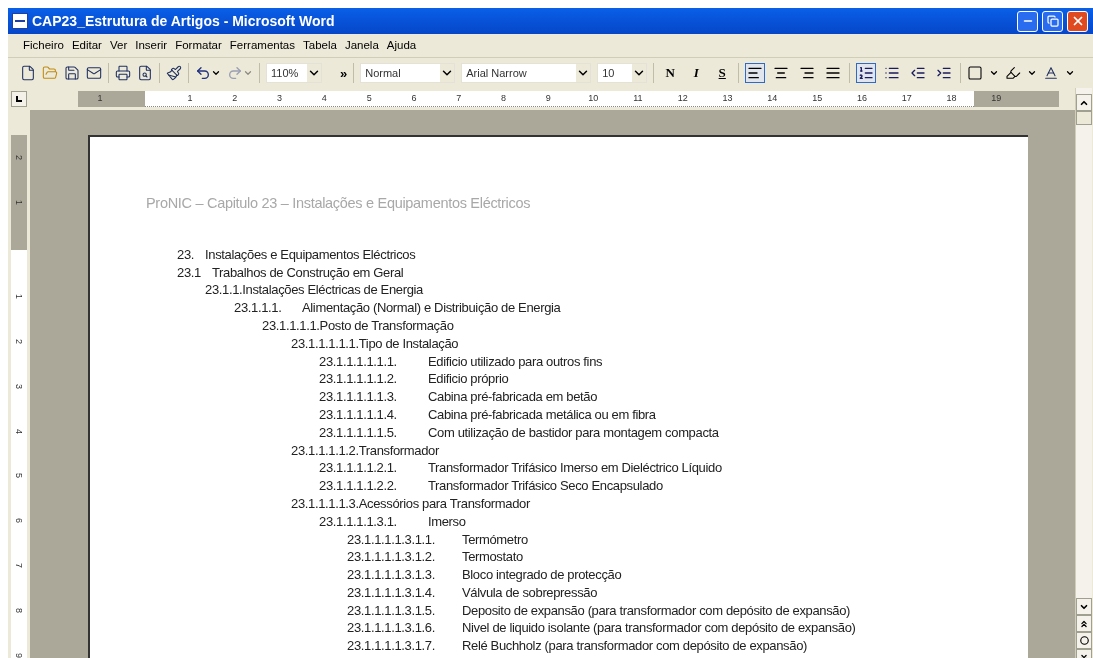 The width and height of the screenshot is (1093, 658). Describe the element at coordinates (542, 575) in the screenshot. I see `outline-heading: Bloco integrado de protecção` at that location.